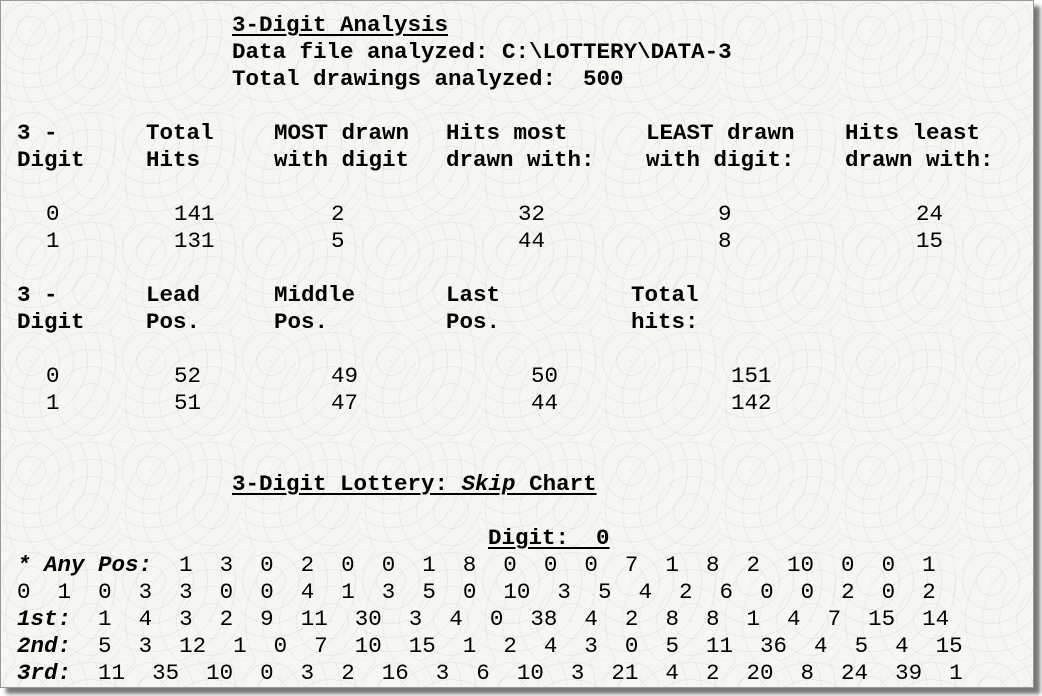 The height and width of the screenshot is (696, 1042). What do you see at coordinates (544, 619) in the screenshot?
I see `skip-value: 38` at bounding box center [544, 619].